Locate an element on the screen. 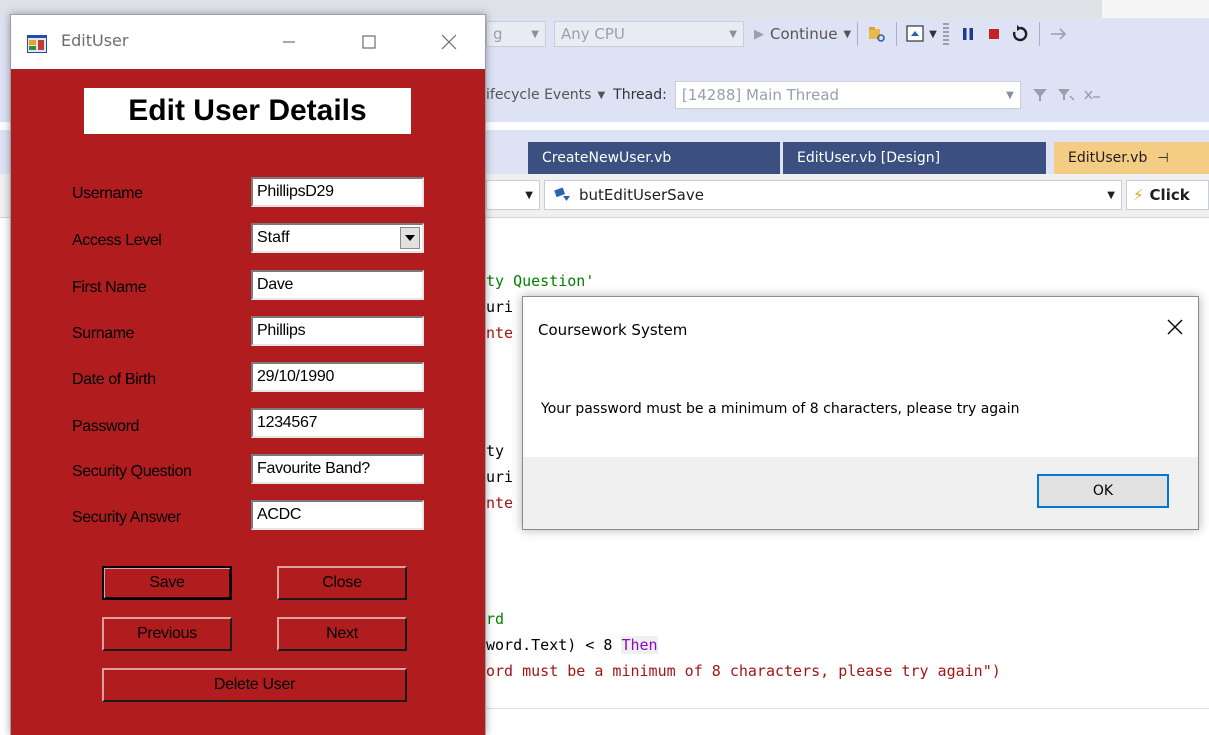 This screenshot has height=735, width=1209. maximize-button is located at coordinates (369, 42).